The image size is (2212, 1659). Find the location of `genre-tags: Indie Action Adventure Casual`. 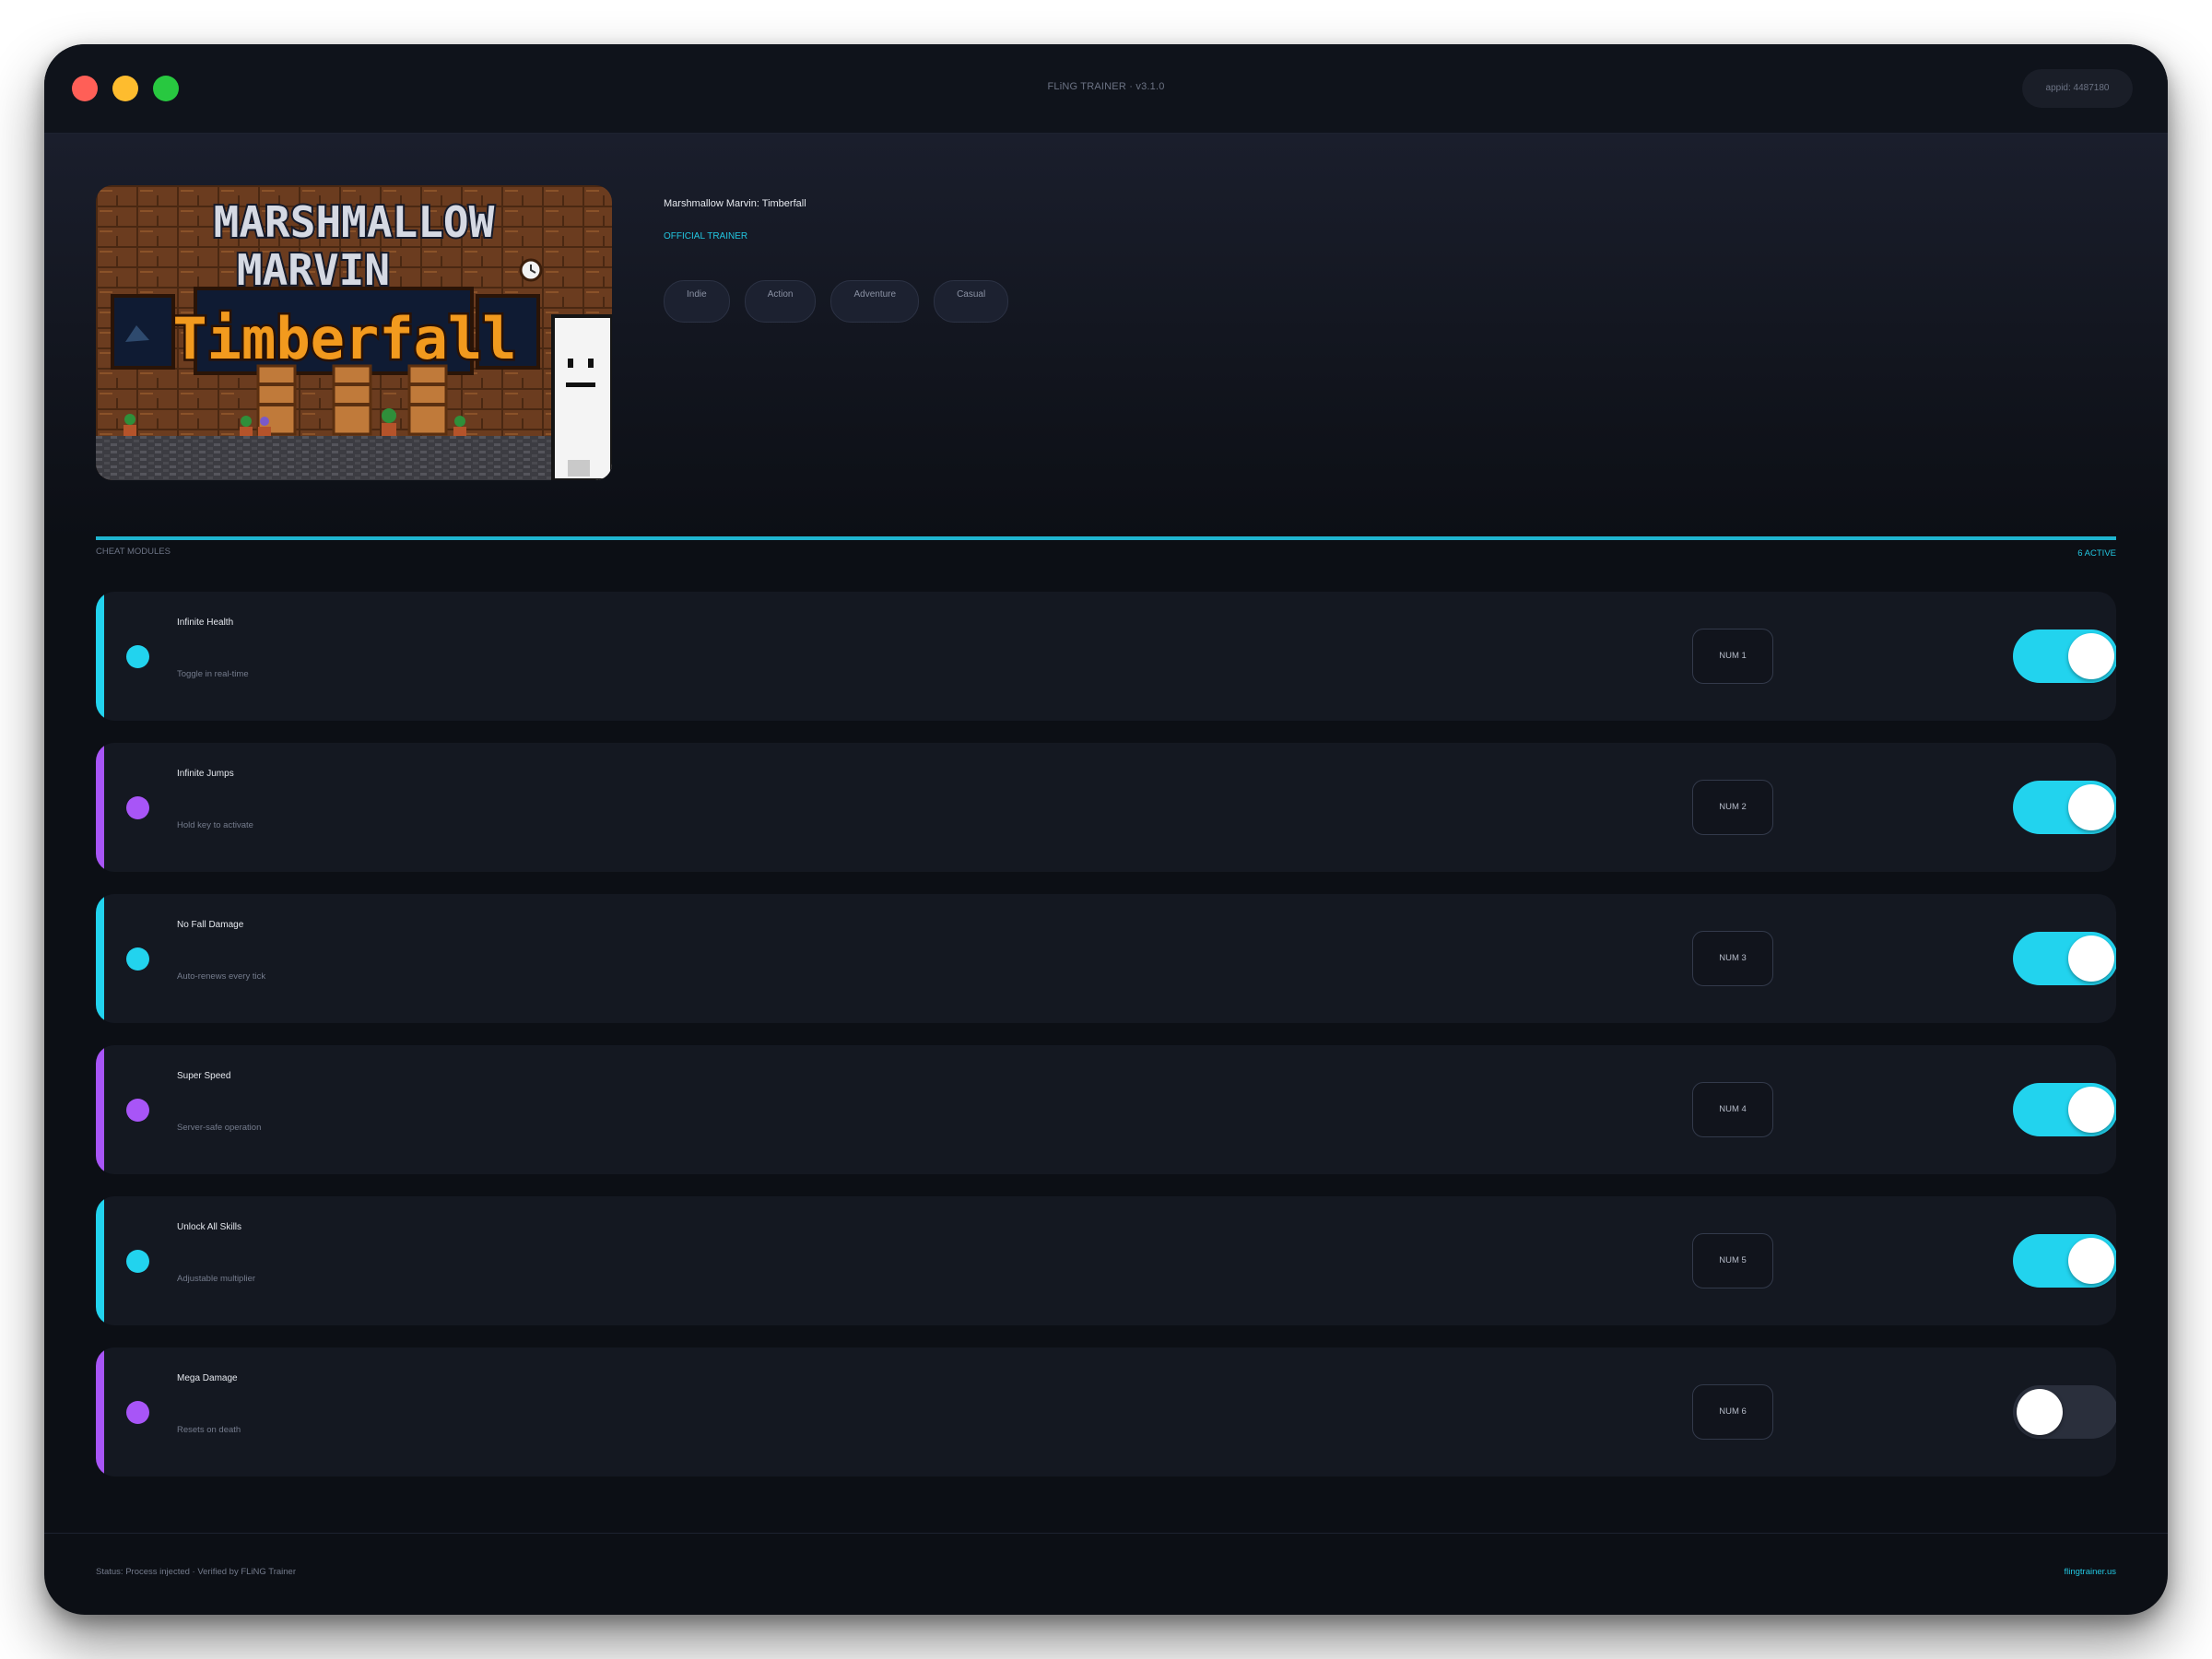

genre-tags: Indie Action Adventure Casual is located at coordinates (836, 301).